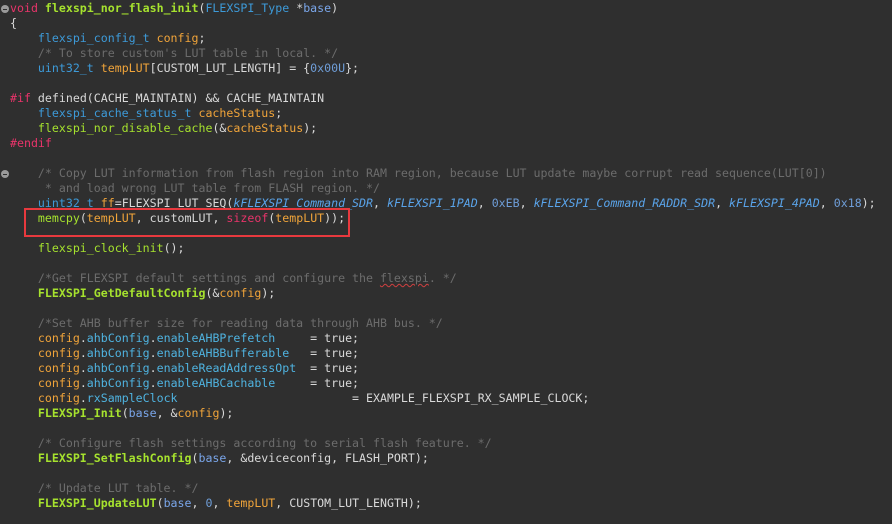 This screenshot has width=892, height=524. I want to click on code-token: enableAHBCachable, so click(216, 383).